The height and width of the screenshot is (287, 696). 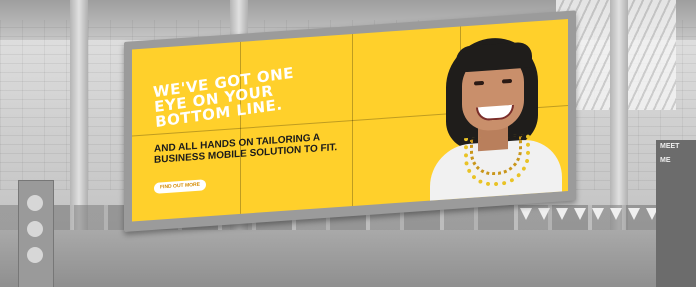 What do you see at coordinates (676, 213) in the screenshot?
I see `right-wall-sign: MEET ME` at bounding box center [676, 213].